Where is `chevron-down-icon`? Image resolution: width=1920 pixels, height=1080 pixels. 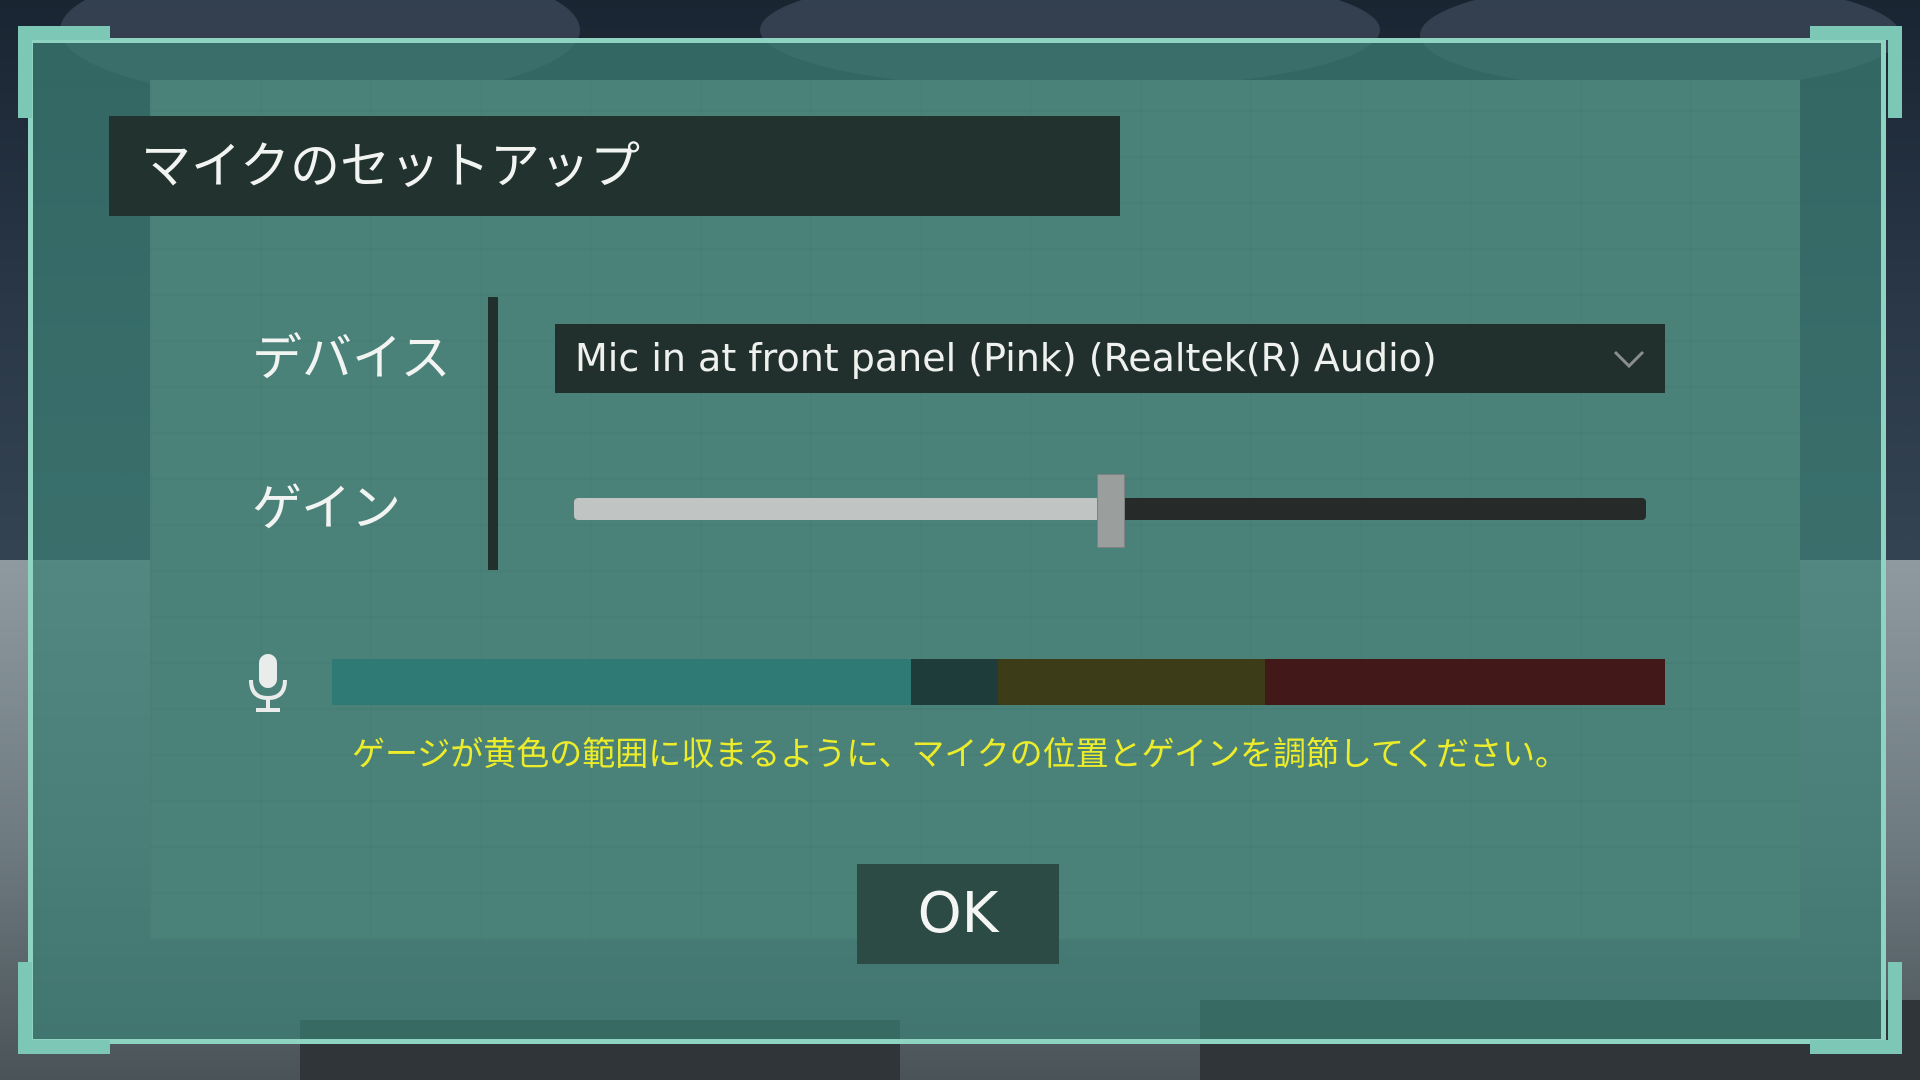
chevron-down-icon is located at coordinates (1629, 359).